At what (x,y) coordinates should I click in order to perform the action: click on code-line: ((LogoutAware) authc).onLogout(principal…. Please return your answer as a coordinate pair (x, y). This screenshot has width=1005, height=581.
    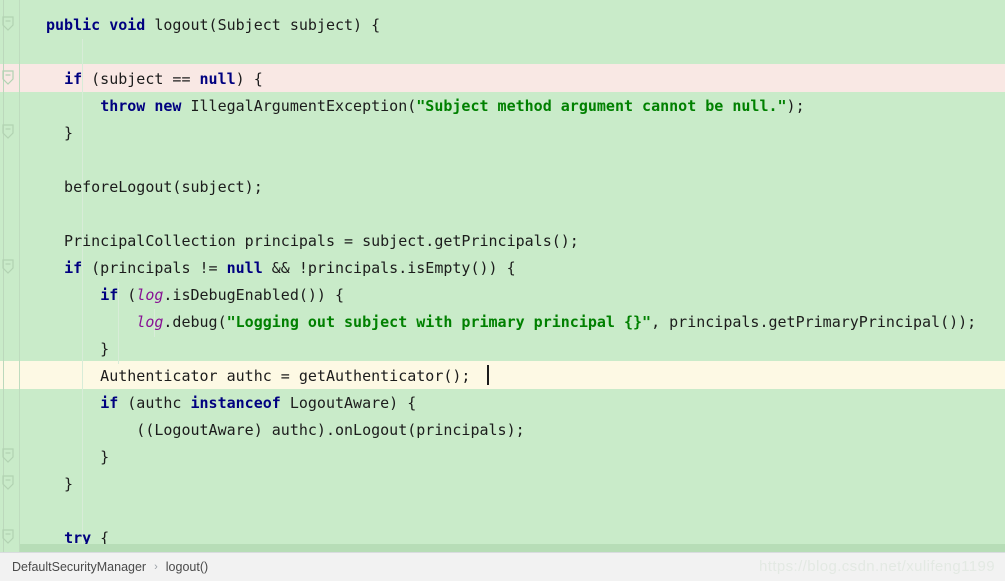
    Looking at the image, I should click on (502, 430).